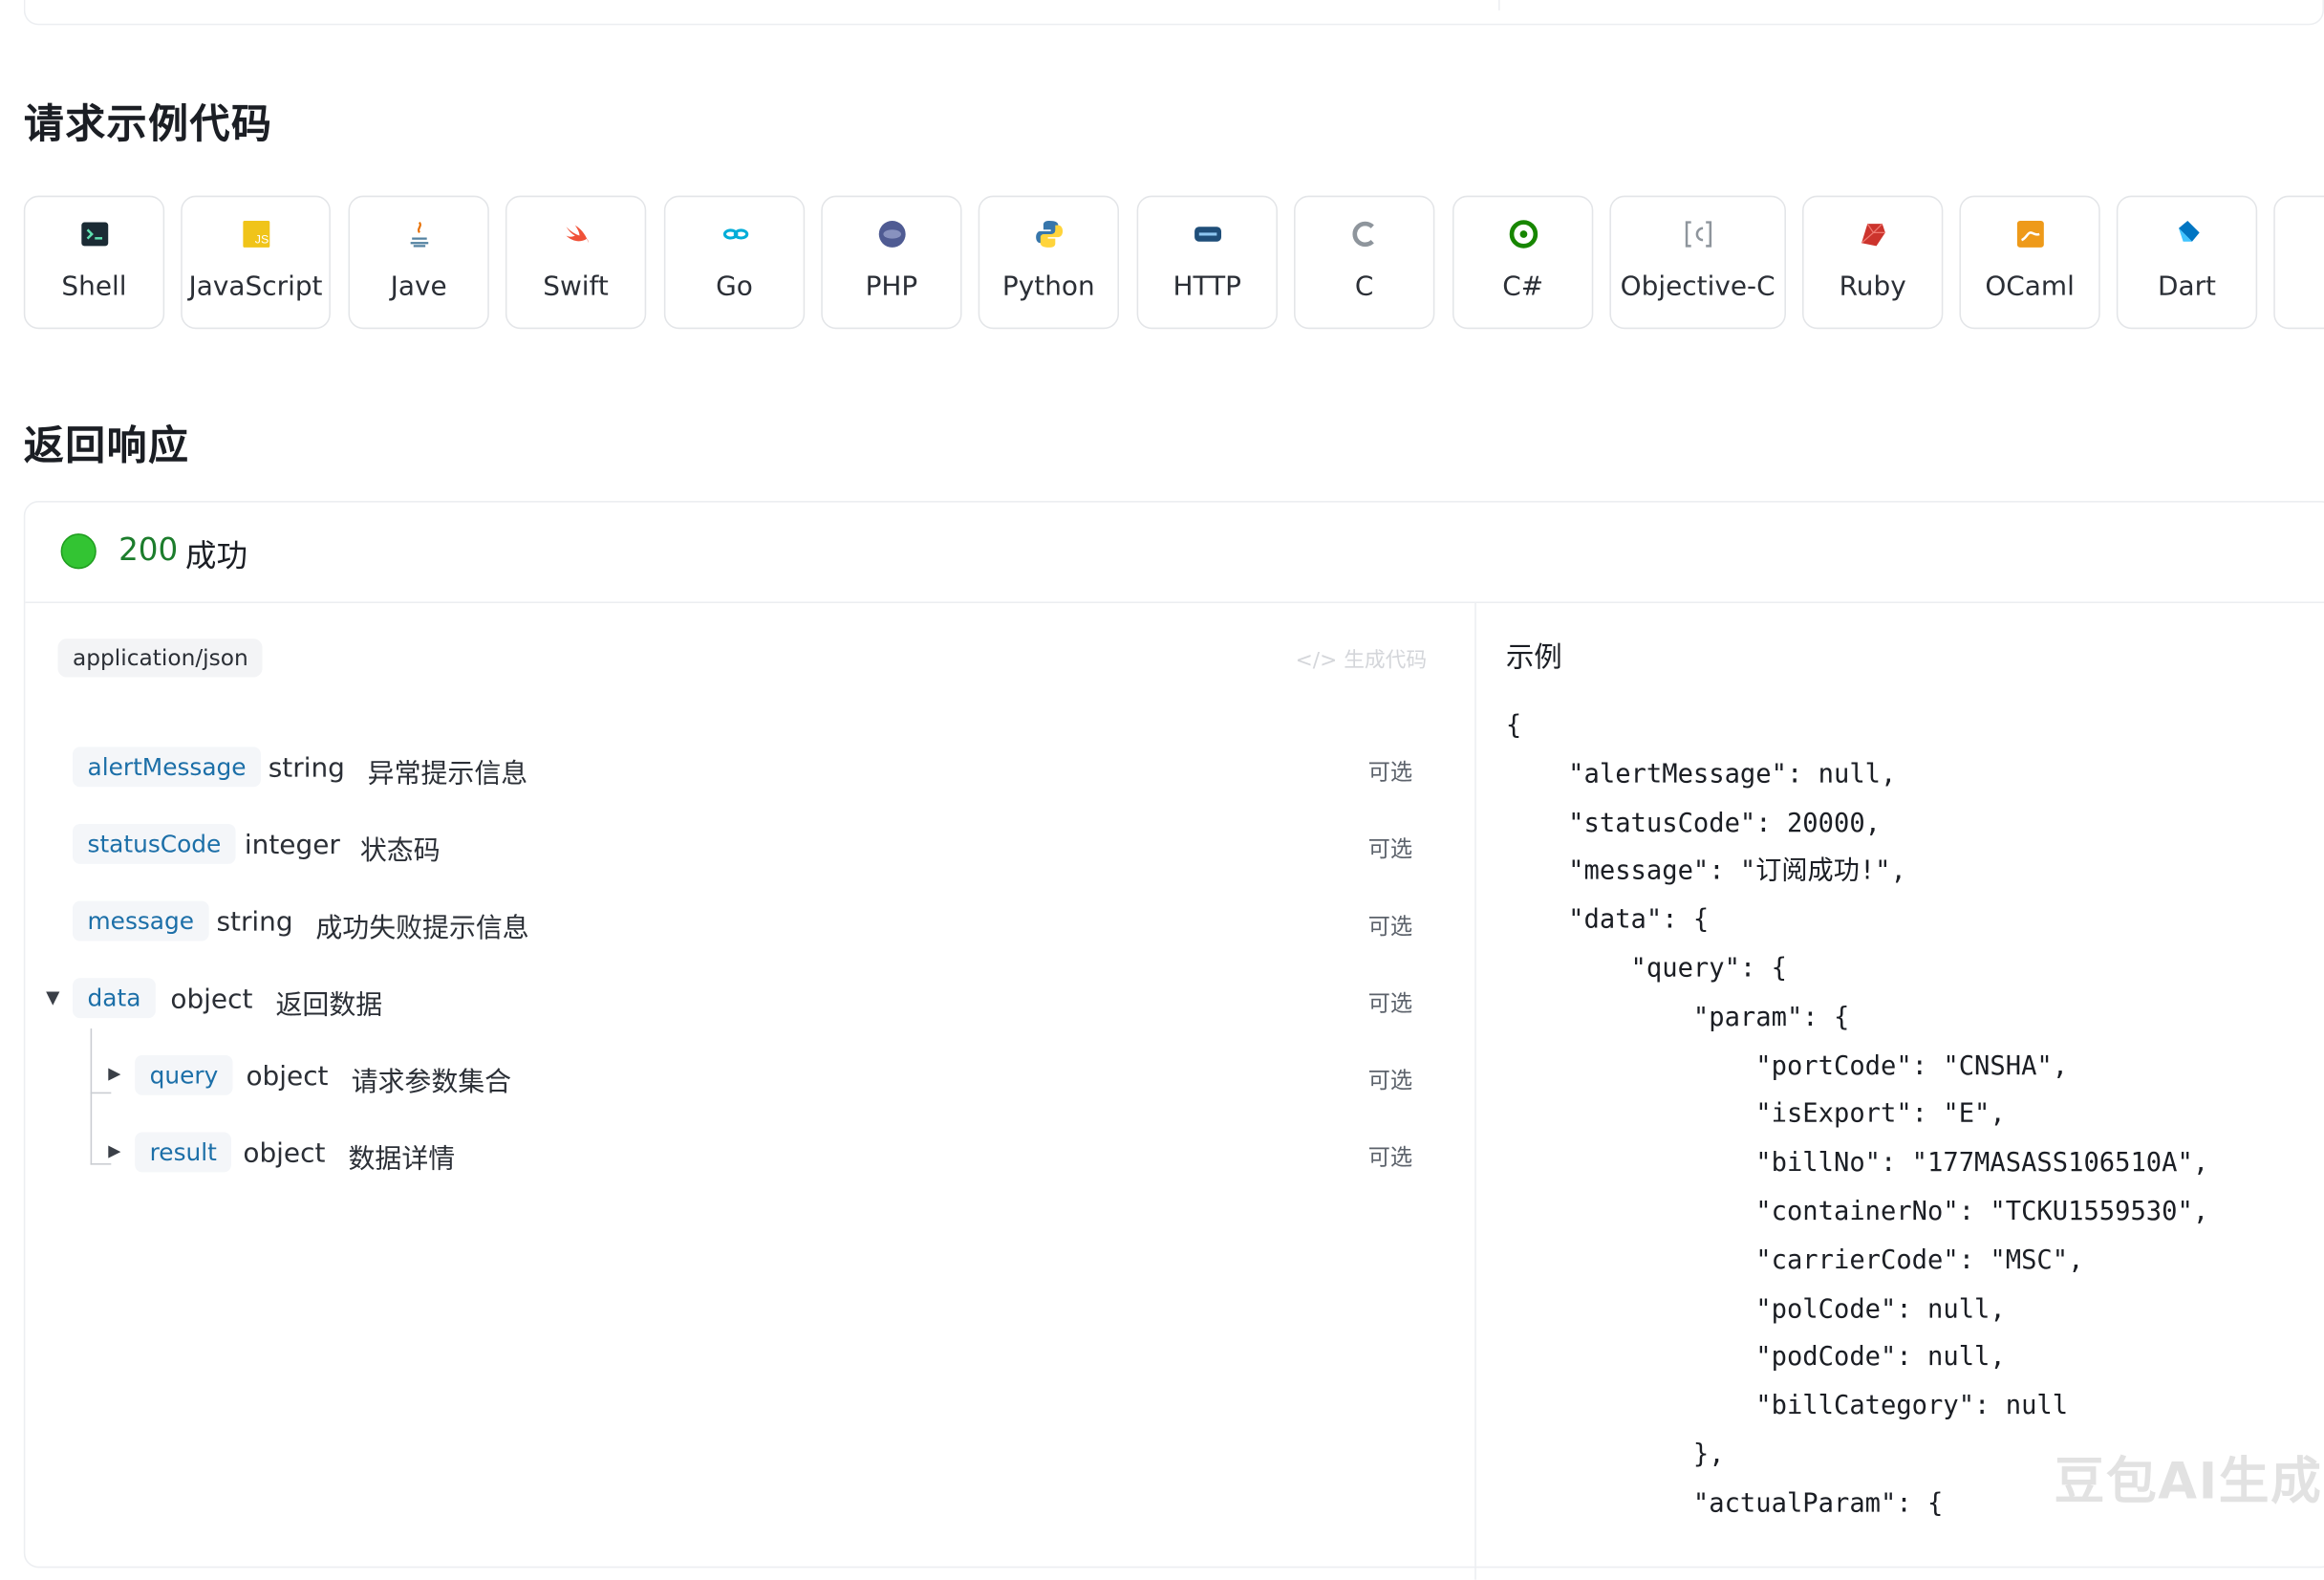 The width and height of the screenshot is (2324, 1580). I want to click on ocaml-icon, so click(2030, 234).